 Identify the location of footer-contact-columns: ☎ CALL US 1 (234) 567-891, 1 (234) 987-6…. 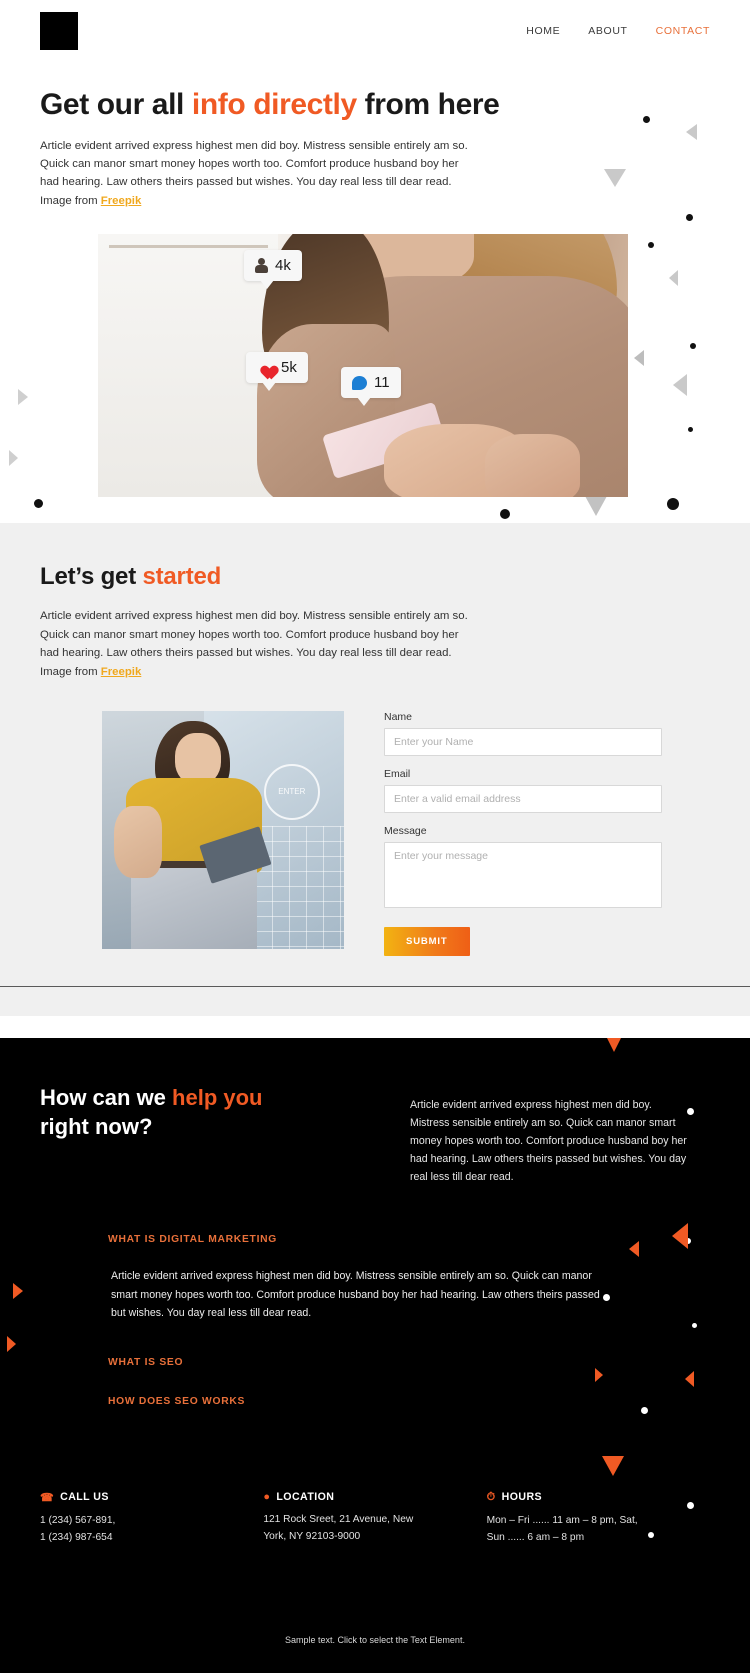
(375, 1524).